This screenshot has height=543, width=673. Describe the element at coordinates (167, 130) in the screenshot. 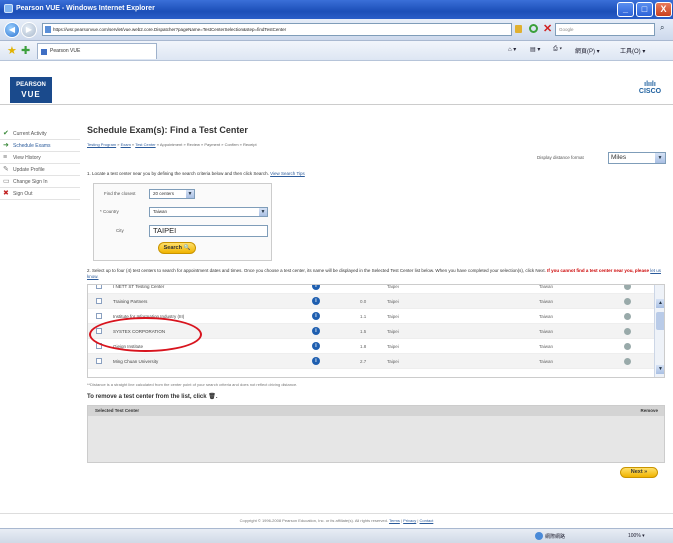

I see `page-title: Schedule Exam(s): Find a Test Center` at that location.